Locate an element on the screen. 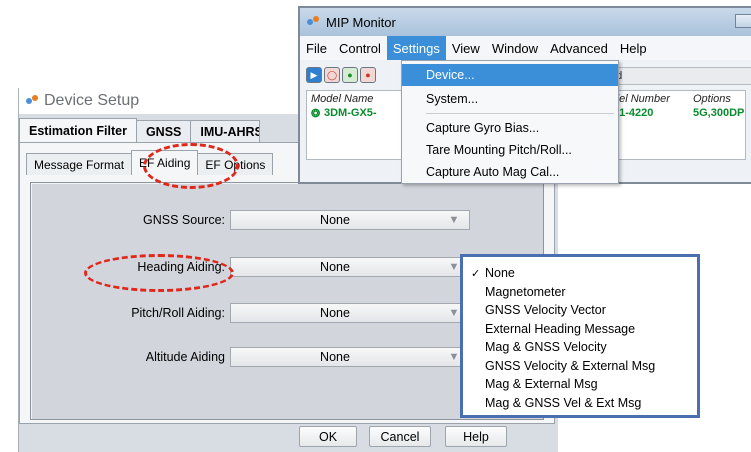 The width and height of the screenshot is (751, 452). menu-settings: Settings is located at coordinates (416, 48).